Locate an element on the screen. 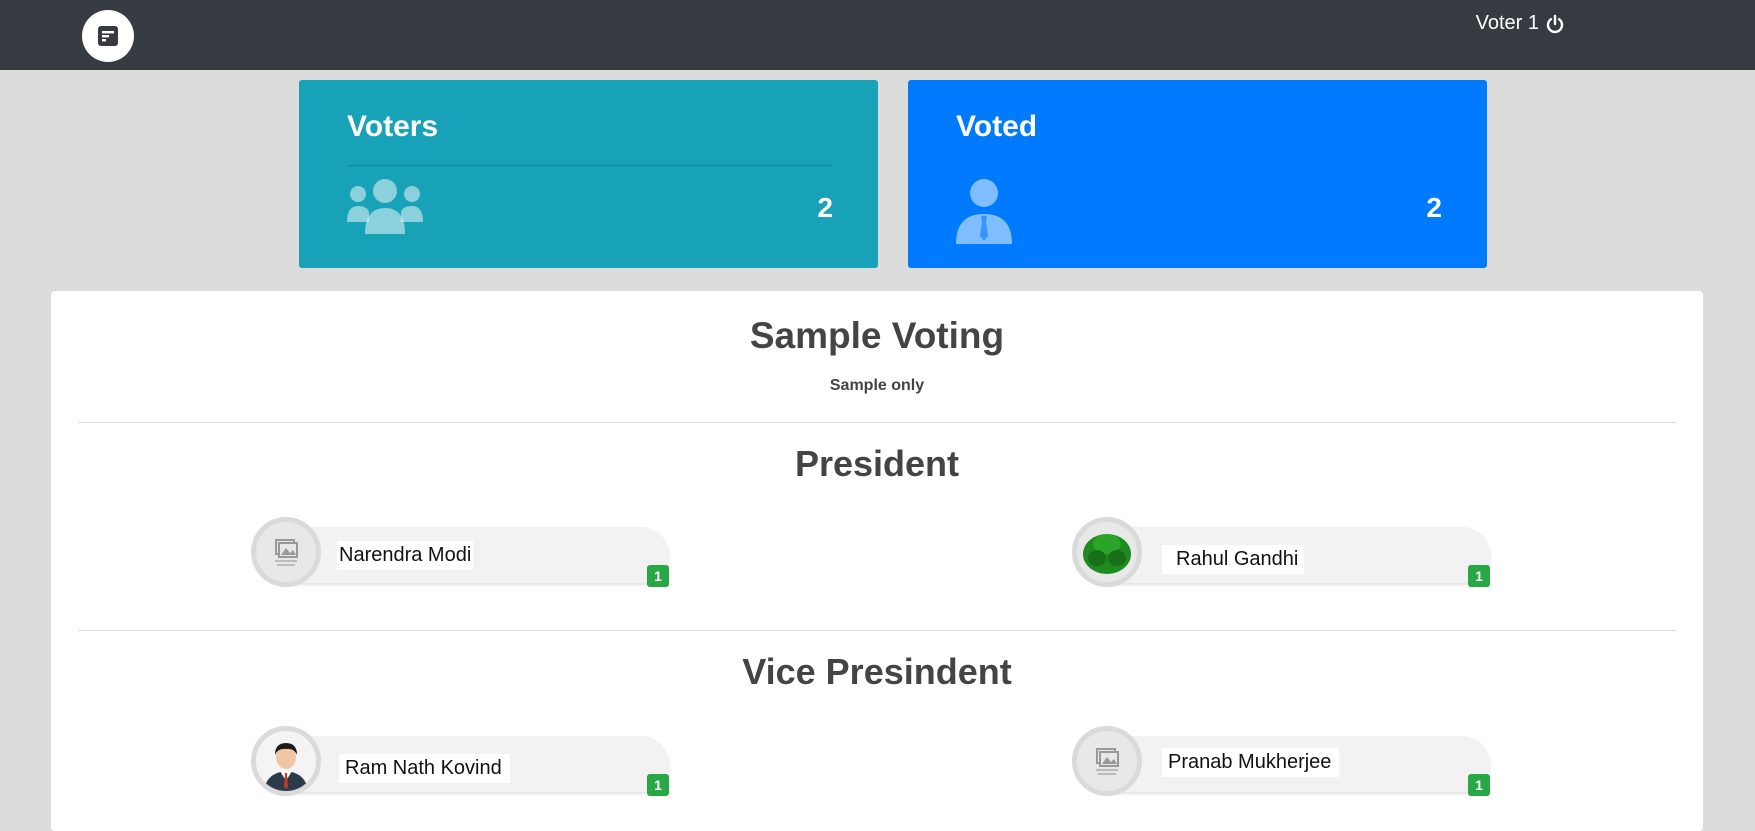 The height and width of the screenshot is (831, 1755). top-navbar: Voter 1 is located at coordinates (877, 35).